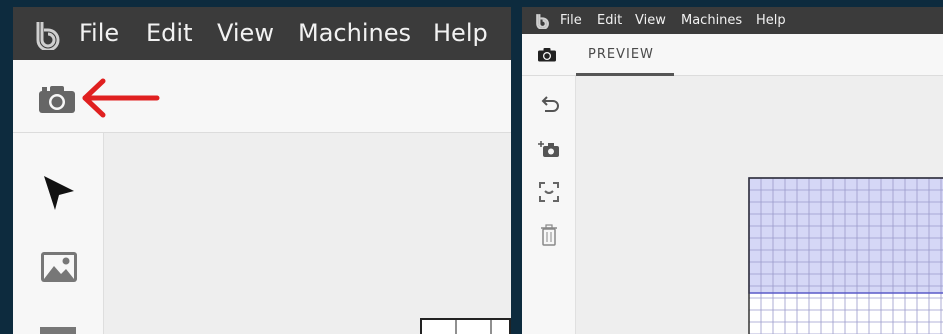 The width and height of the screenshot is (943, 334). I want to click on focus-frame-icon, so click(549, 192).